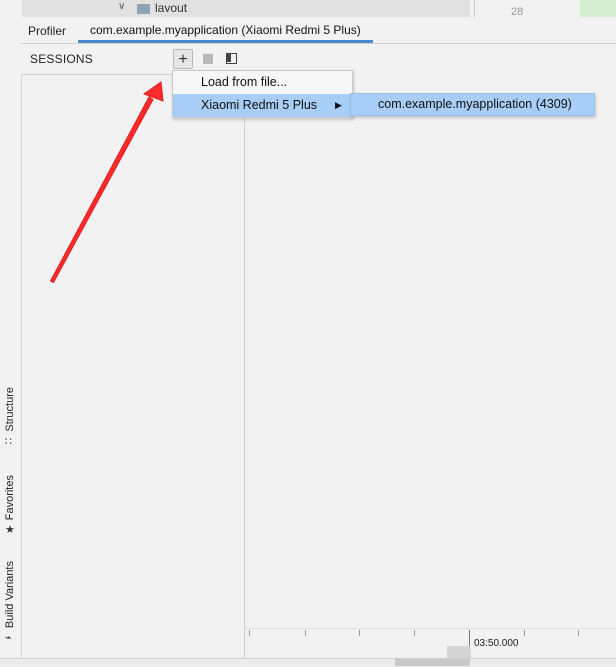  I want to click on tool-window-label: Build Variants, so click(10, 594).